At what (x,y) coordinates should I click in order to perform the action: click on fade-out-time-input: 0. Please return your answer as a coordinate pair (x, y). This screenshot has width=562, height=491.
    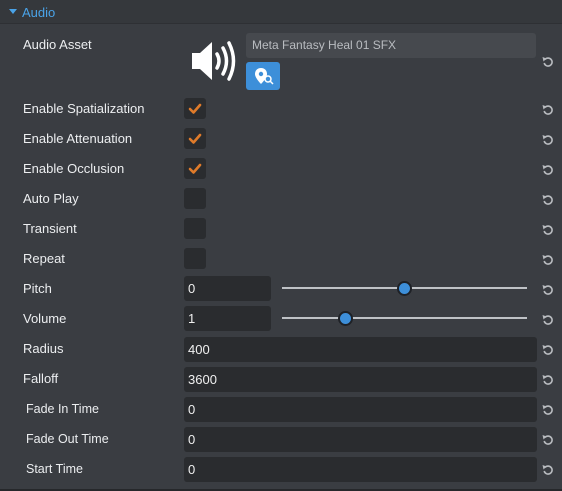
    Looking at the image, I should click on (360, 439).